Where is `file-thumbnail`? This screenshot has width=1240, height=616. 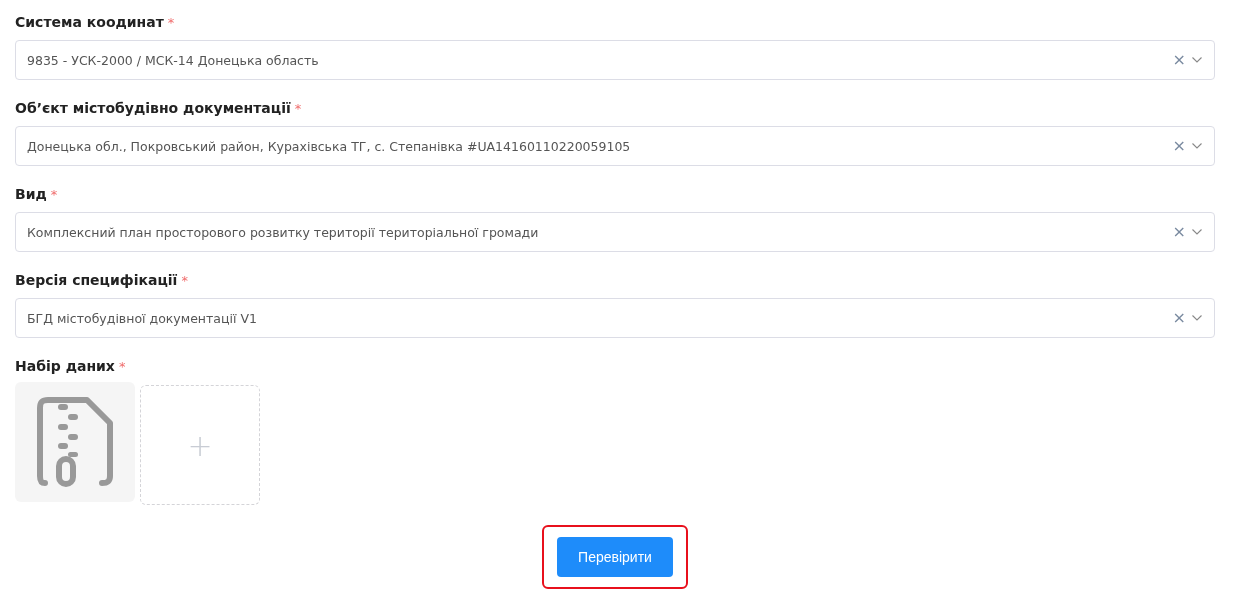 file-thumbnail is located at coordinates (75, 442).